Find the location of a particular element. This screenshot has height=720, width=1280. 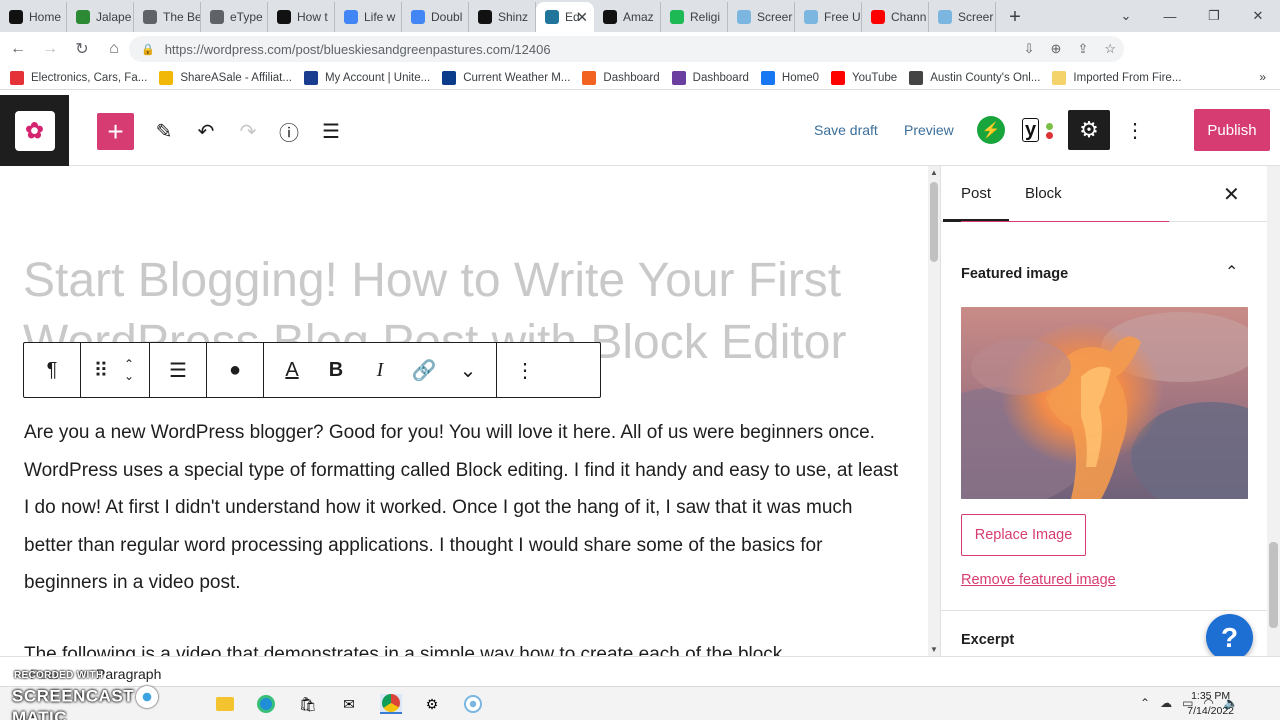

save-draft-button: Save draft is located at coordinates (846, 130).